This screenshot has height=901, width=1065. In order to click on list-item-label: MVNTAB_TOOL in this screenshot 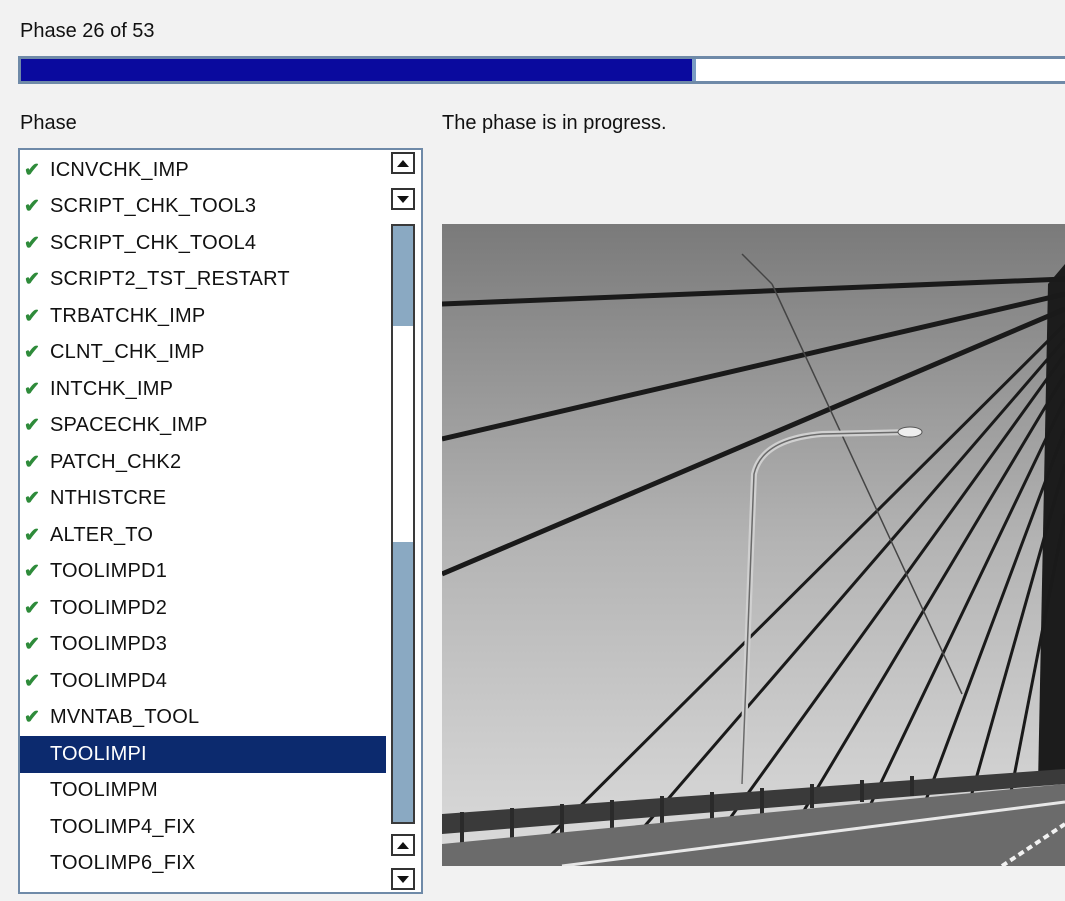, I will do `click(125, 717)`.